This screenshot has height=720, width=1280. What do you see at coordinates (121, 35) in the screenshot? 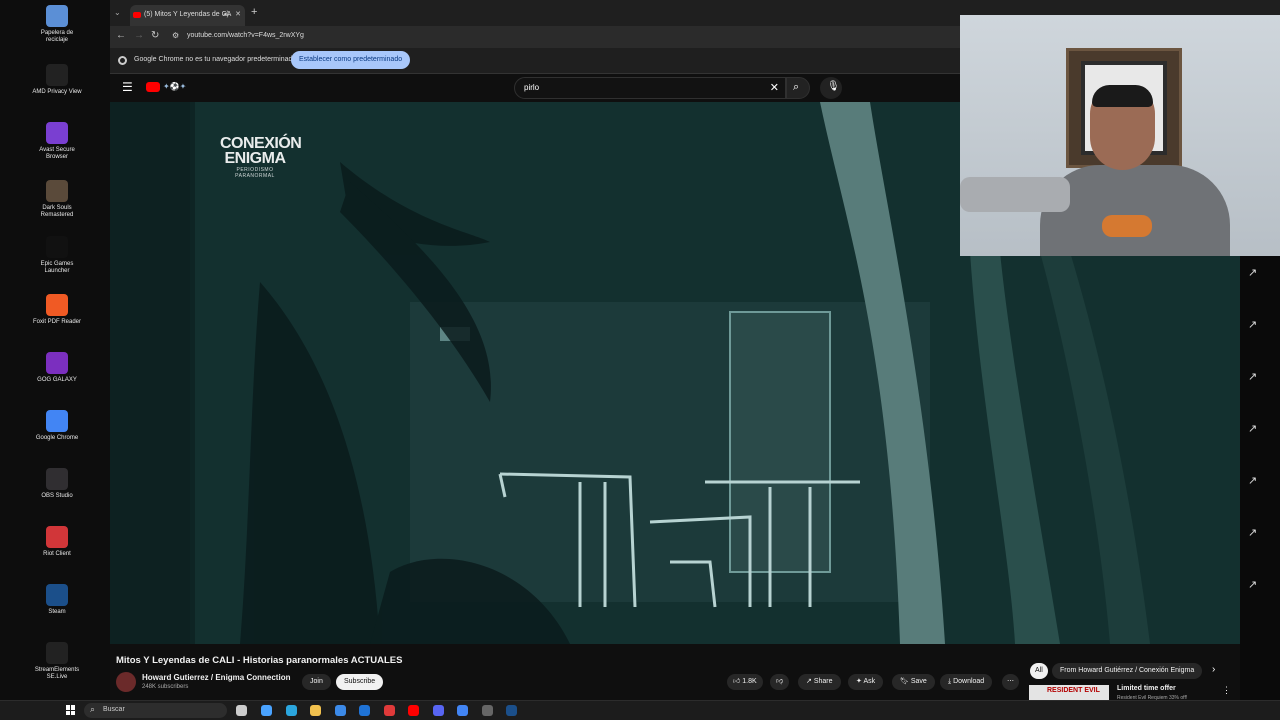
I see `back-icon: ←` at bounding box center [121, 35].